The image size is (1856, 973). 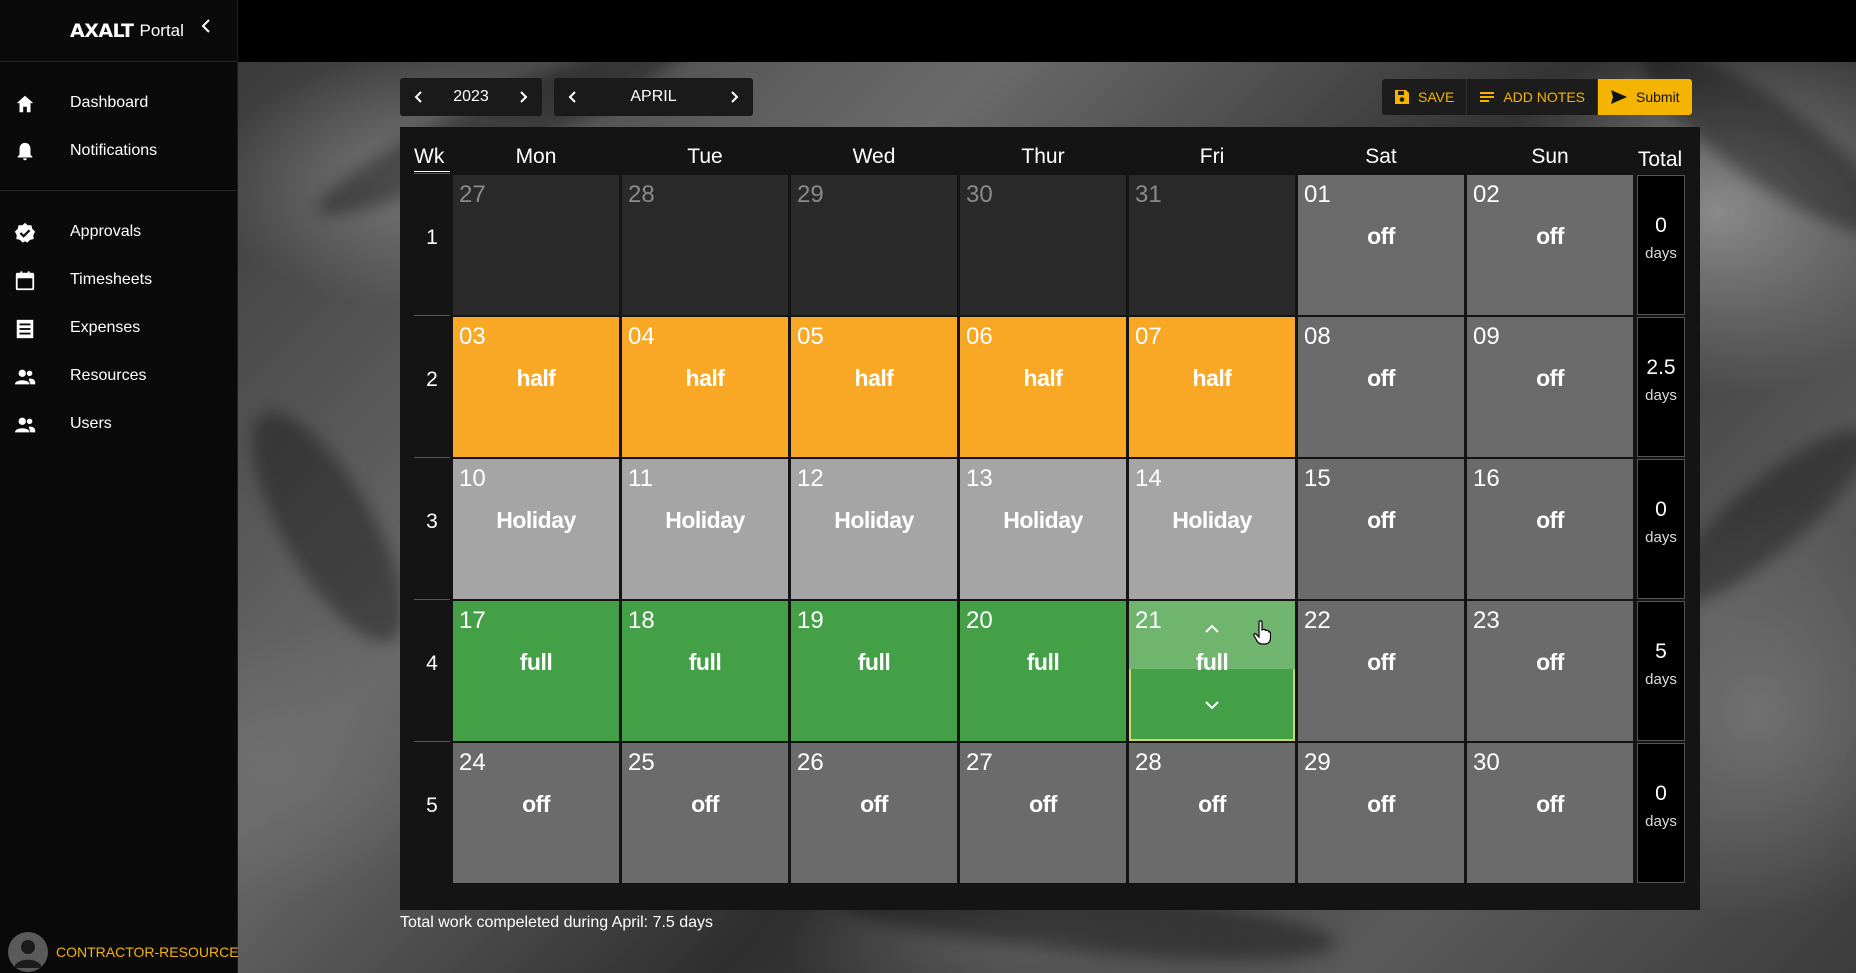 I want to click on day-cell-tue: 11 Holiday, so click(x=705, y=529).